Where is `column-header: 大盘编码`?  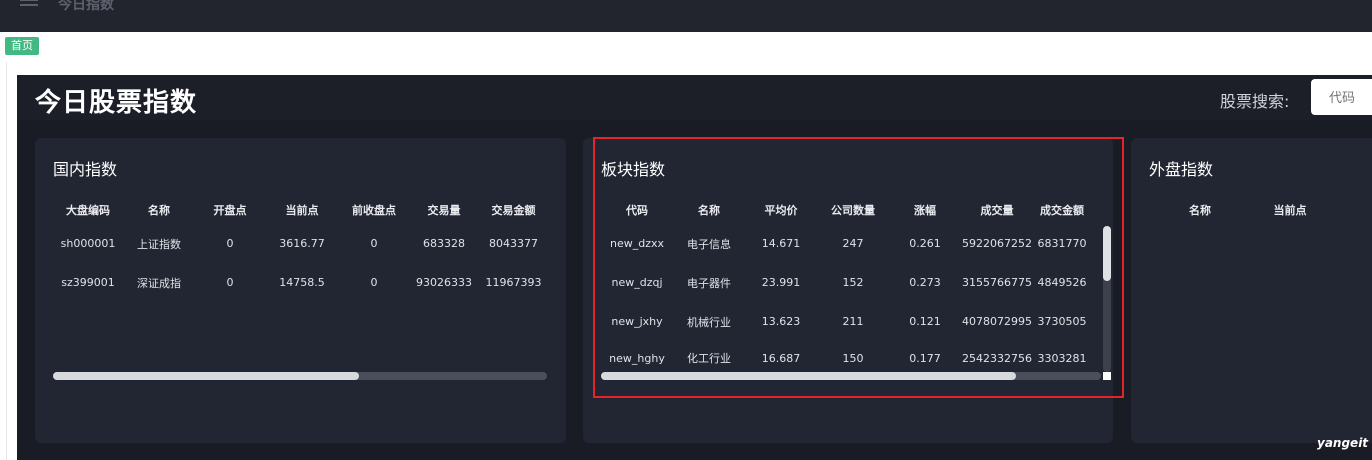
column-header: 大盘编码 is located at coordinates (88, 210).